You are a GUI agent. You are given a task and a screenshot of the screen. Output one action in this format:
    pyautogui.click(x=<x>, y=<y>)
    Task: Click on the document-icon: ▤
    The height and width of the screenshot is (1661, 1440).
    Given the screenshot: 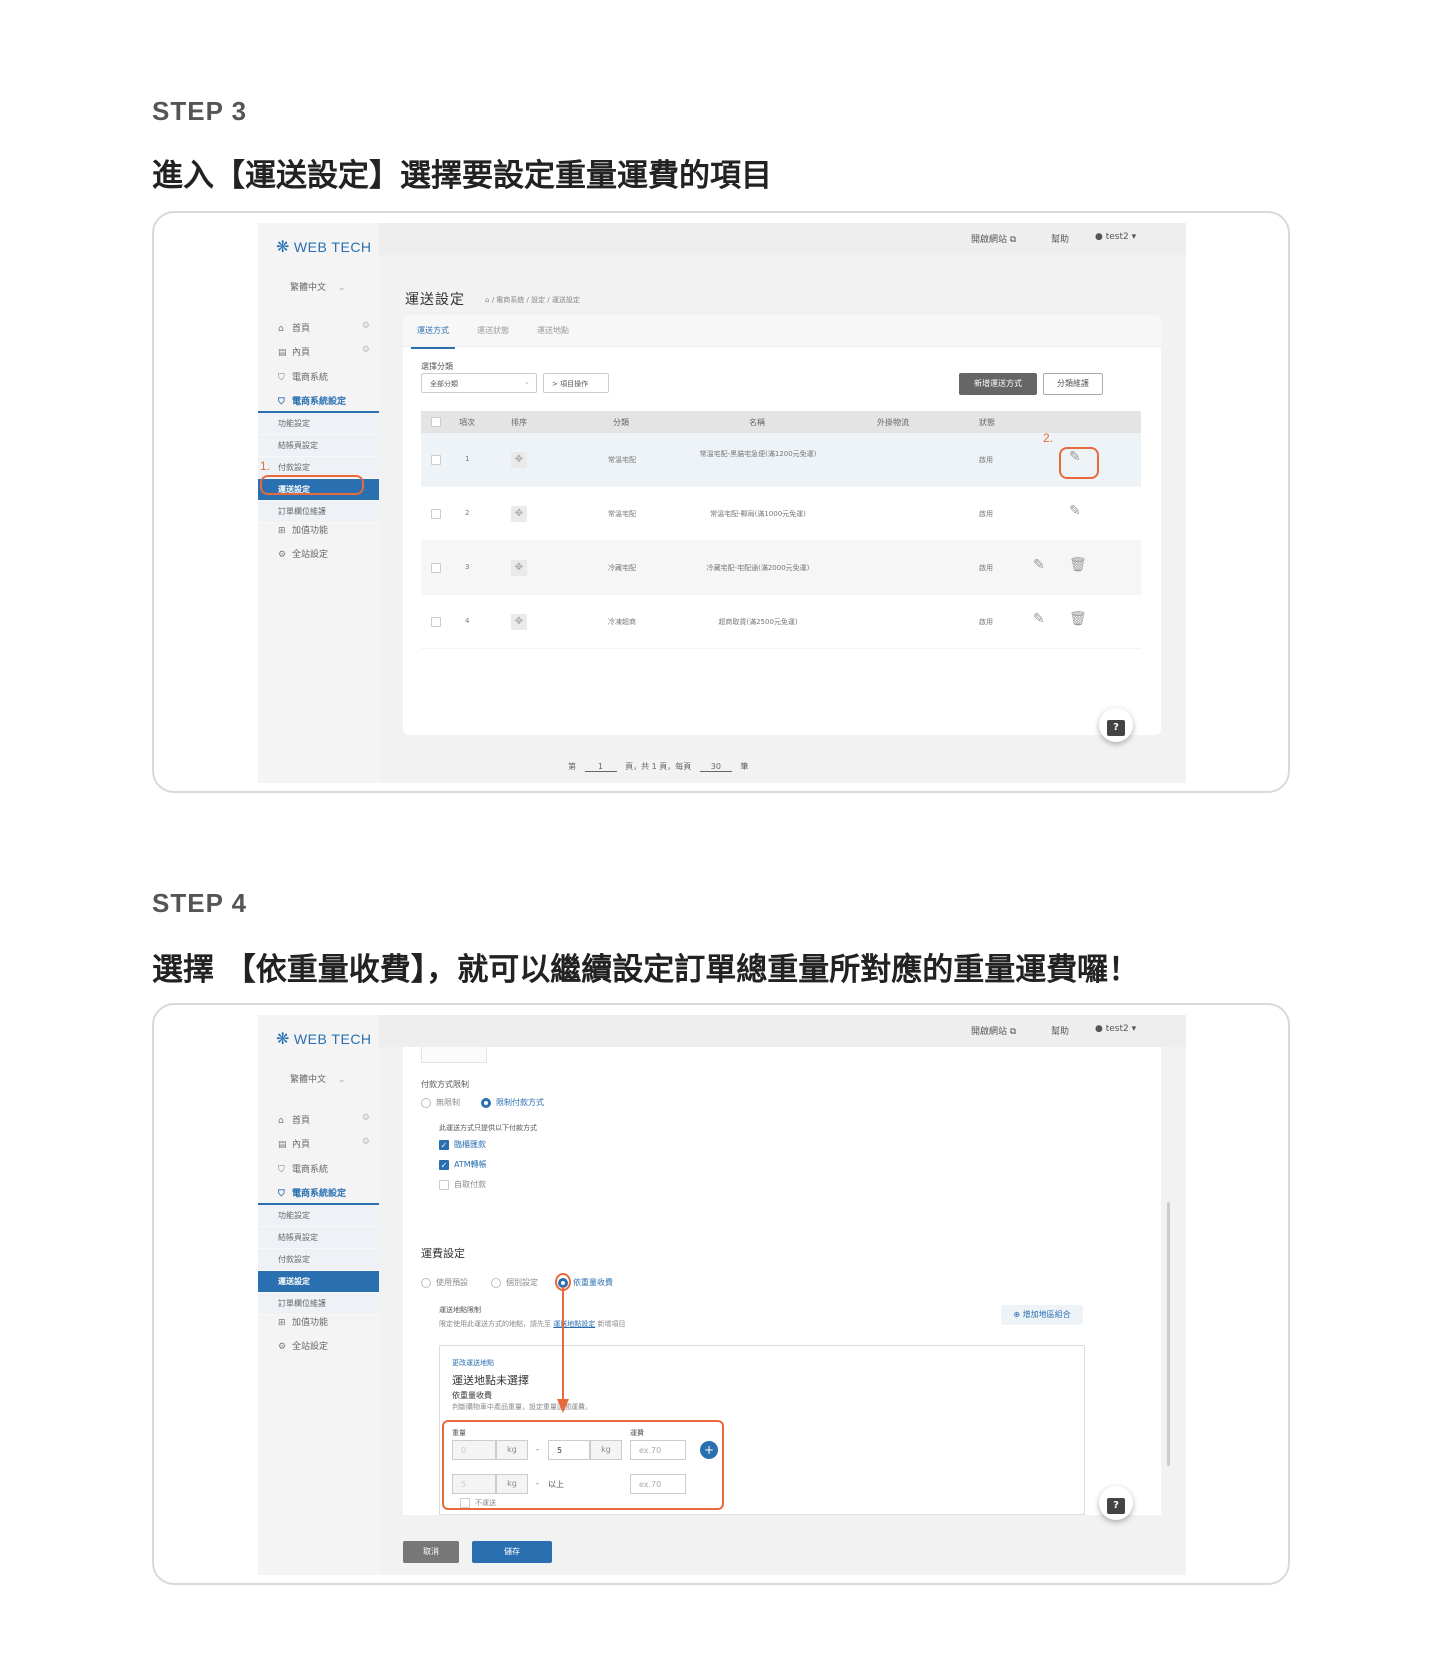 What is the action you would take?
    pyautogui.click(x=282, y=1145)
    